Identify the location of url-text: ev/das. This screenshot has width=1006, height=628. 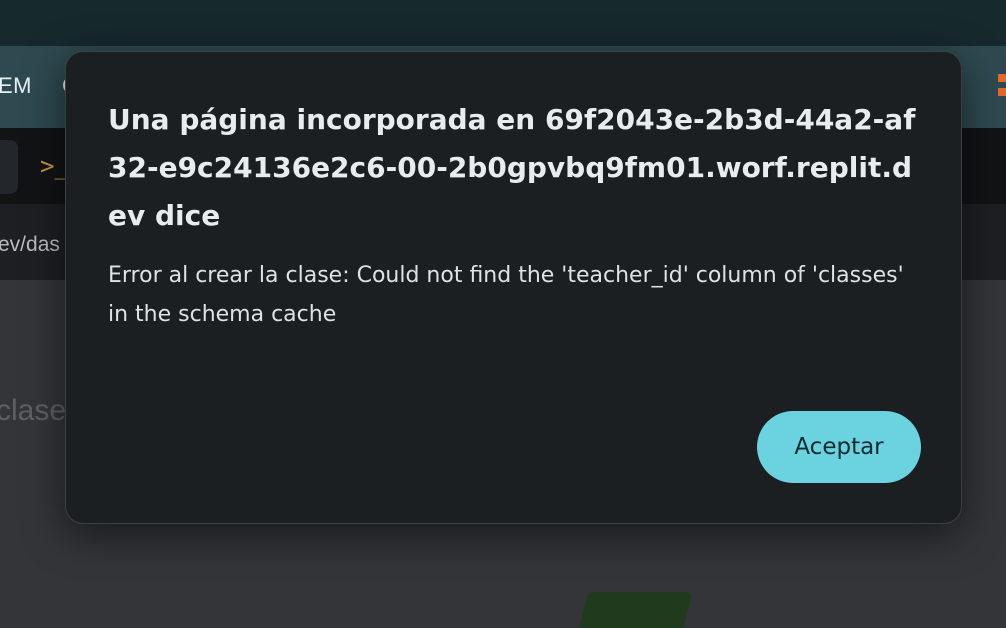
(30, 245).